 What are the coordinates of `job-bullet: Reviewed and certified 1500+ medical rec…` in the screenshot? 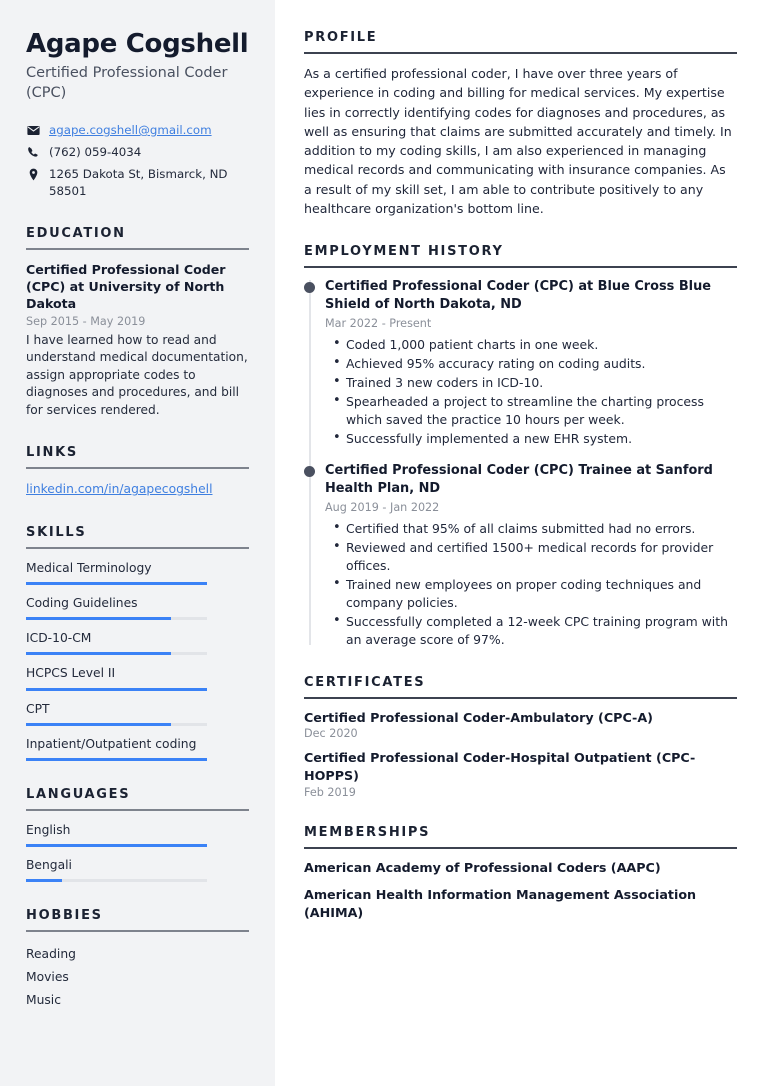 It's located at (531, 556).